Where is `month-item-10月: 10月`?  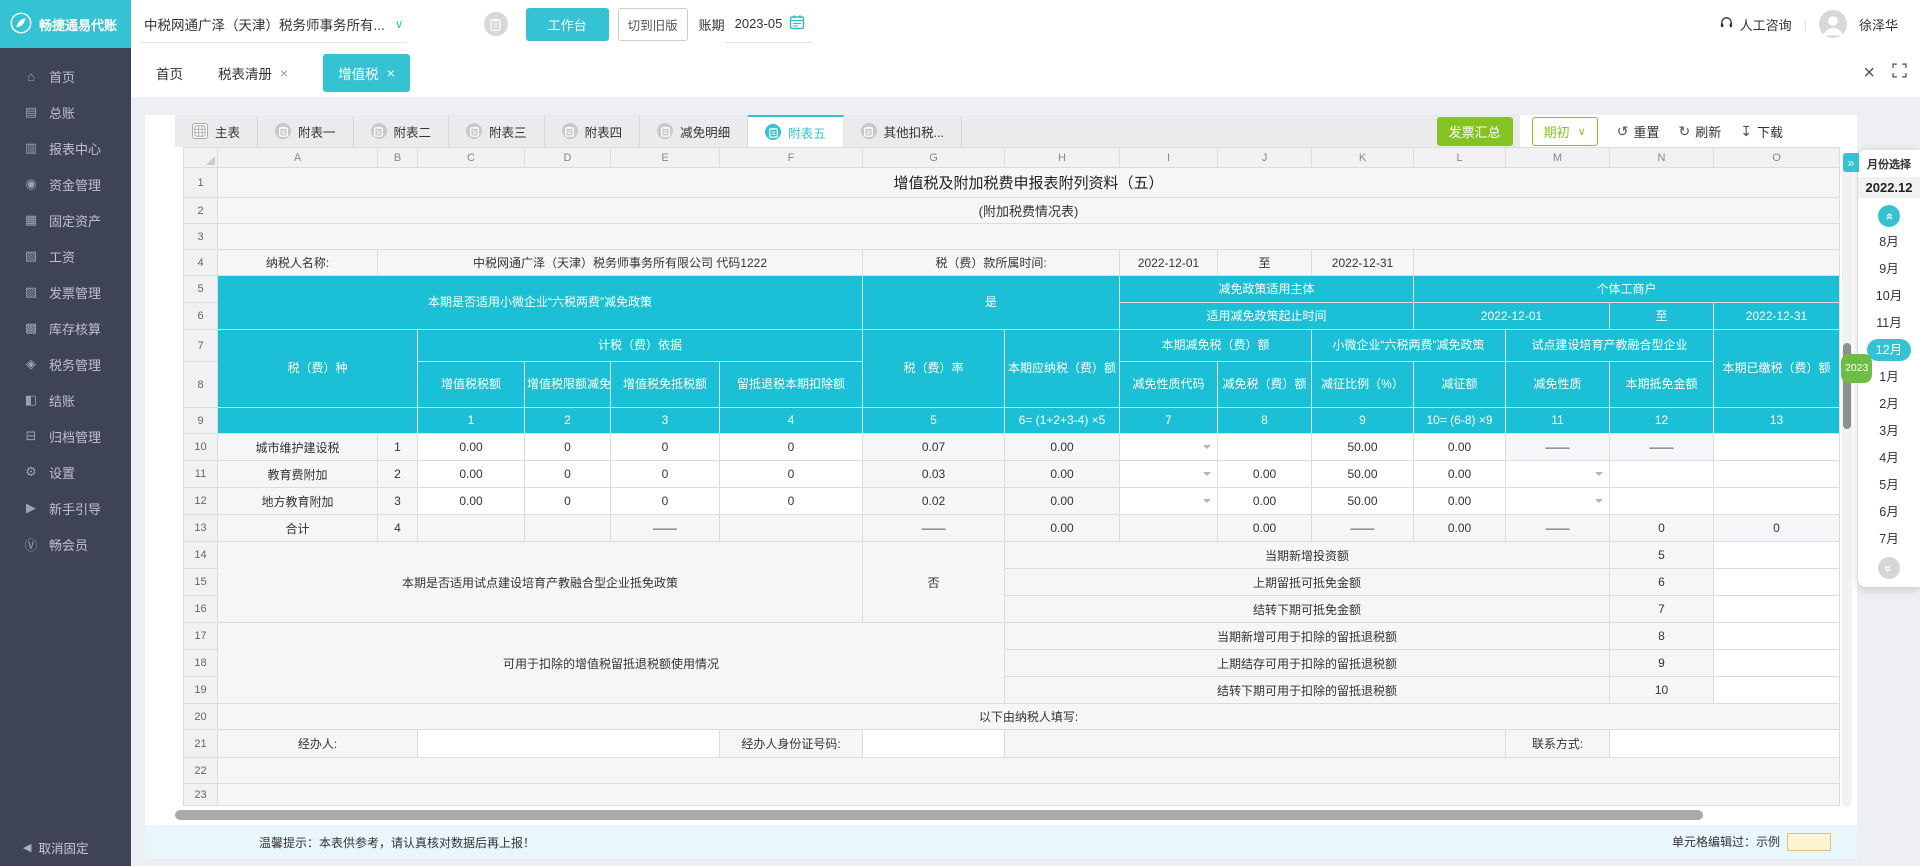 month-item-10月: 10月 is located at coordinates (1889, 296).